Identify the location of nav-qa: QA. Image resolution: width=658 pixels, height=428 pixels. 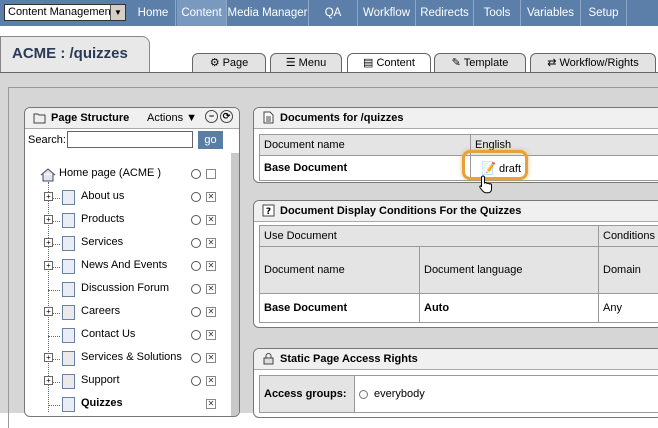
(333, 13).